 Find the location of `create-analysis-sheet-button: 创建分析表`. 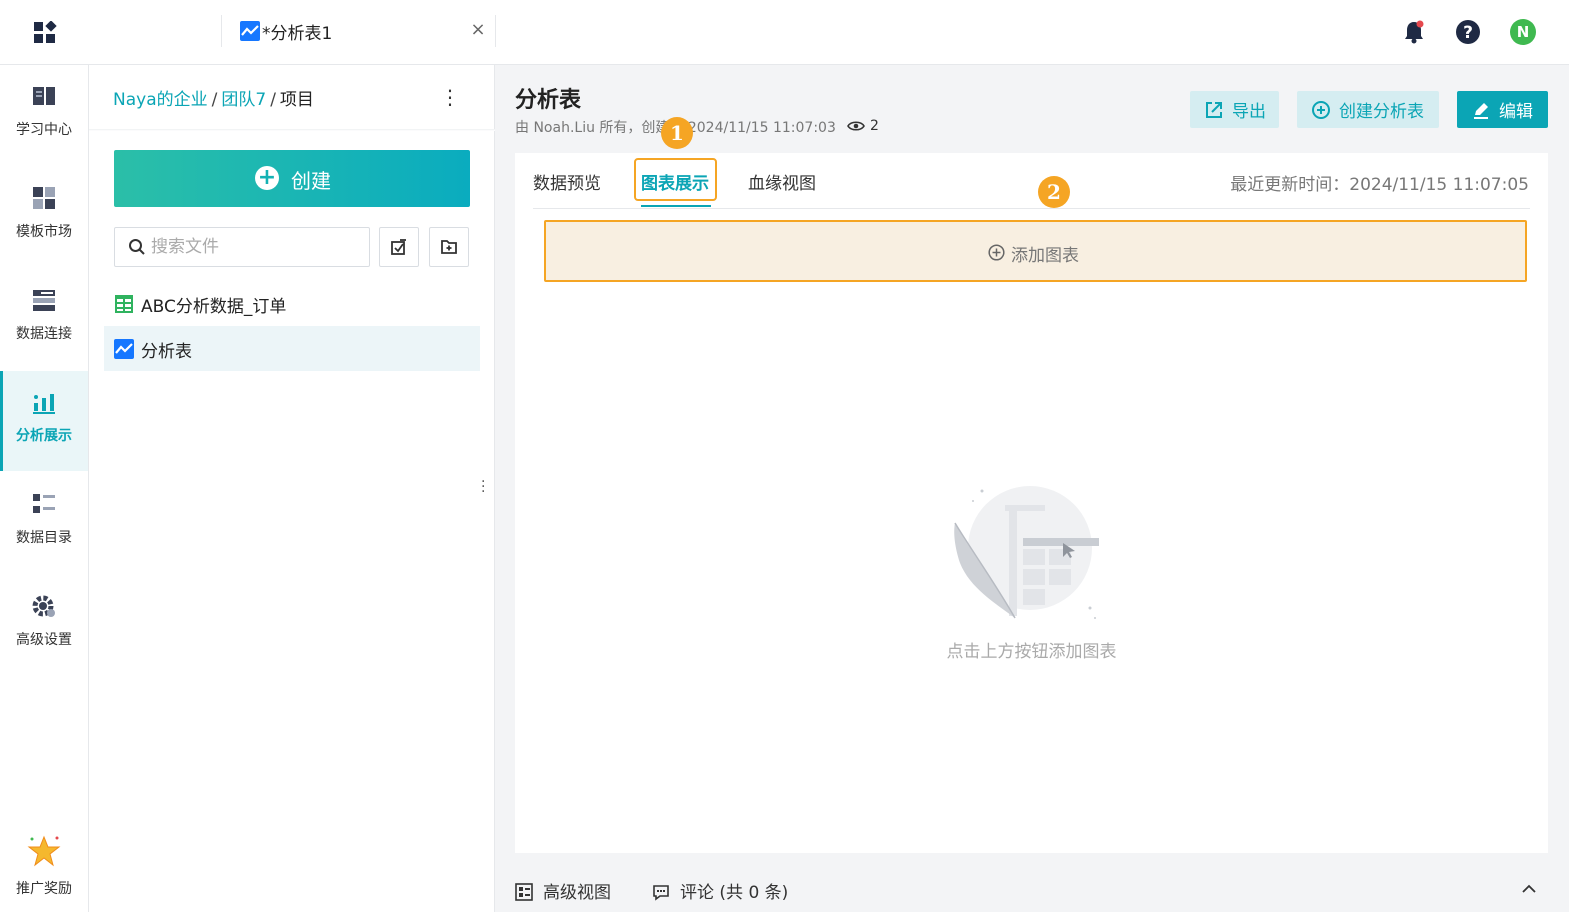

create-analysis-sheet-button: 创建分析表 is located at coordinates (1368, 109).